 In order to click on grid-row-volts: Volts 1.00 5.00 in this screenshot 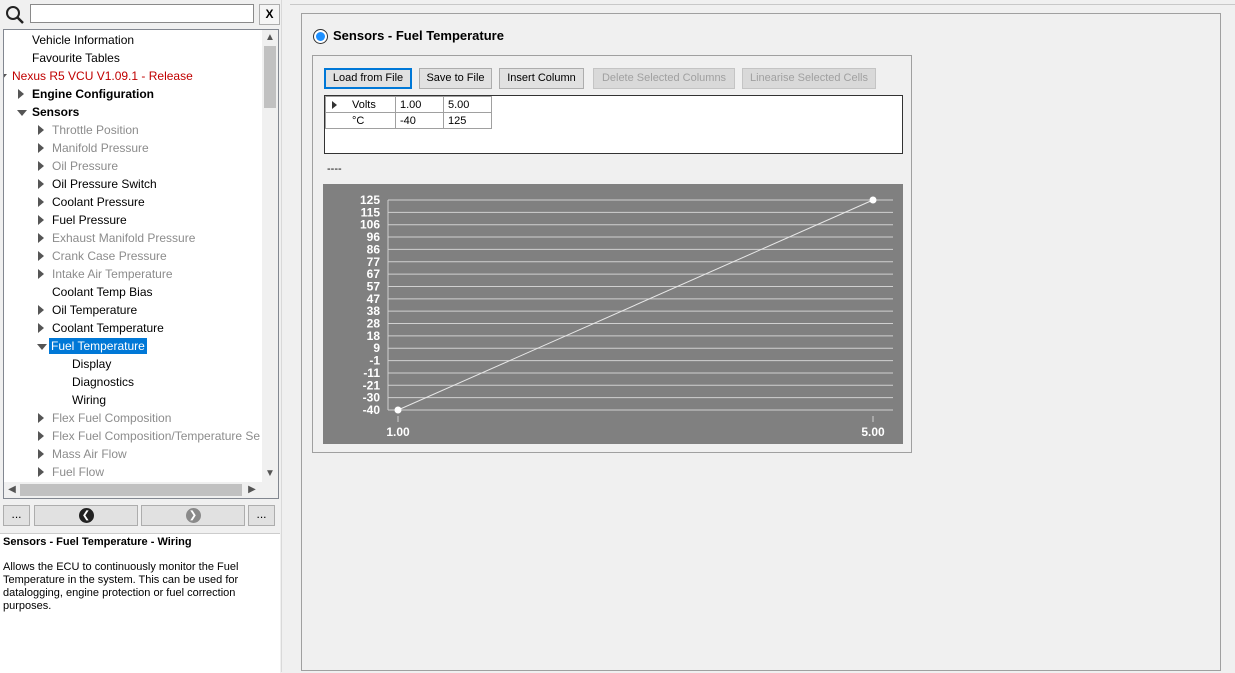, I will do `click(408, 104)`.